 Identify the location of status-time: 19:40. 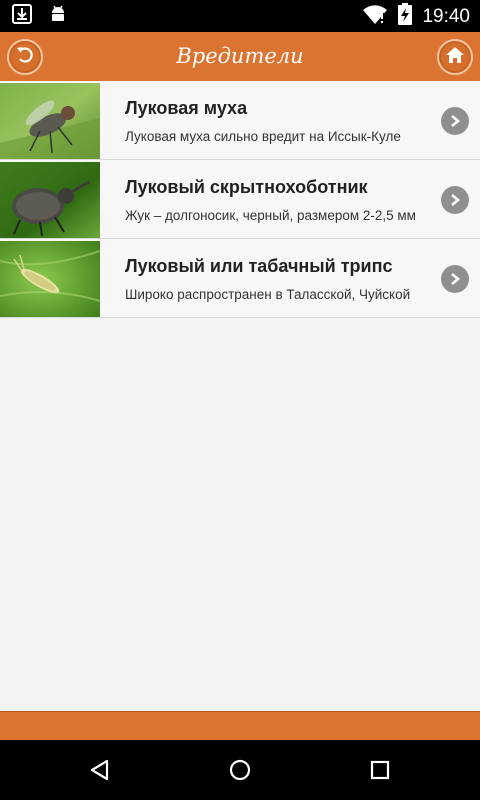
(446, 16).